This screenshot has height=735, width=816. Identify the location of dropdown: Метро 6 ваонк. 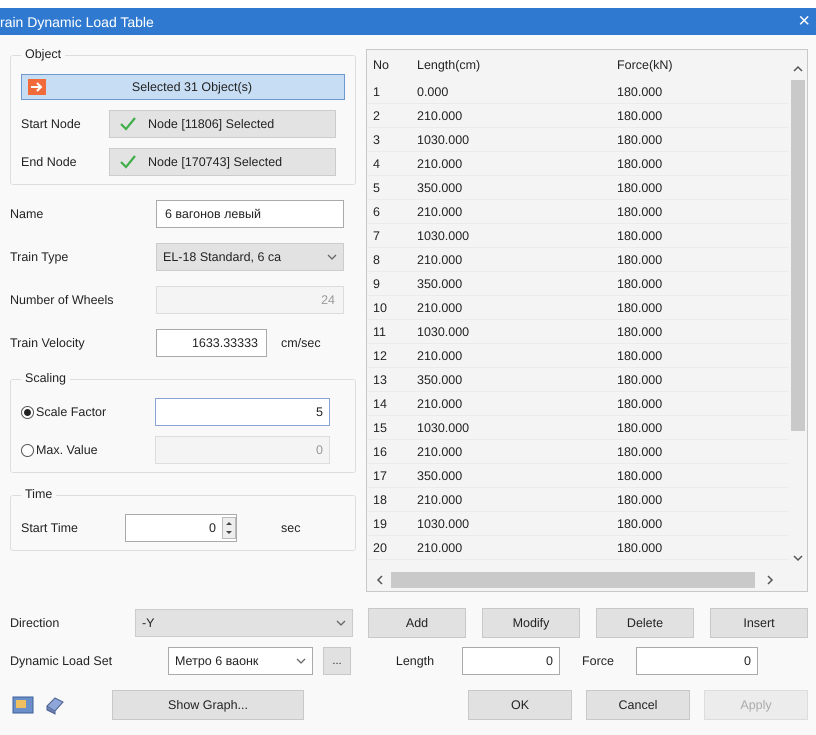
(240, 661).